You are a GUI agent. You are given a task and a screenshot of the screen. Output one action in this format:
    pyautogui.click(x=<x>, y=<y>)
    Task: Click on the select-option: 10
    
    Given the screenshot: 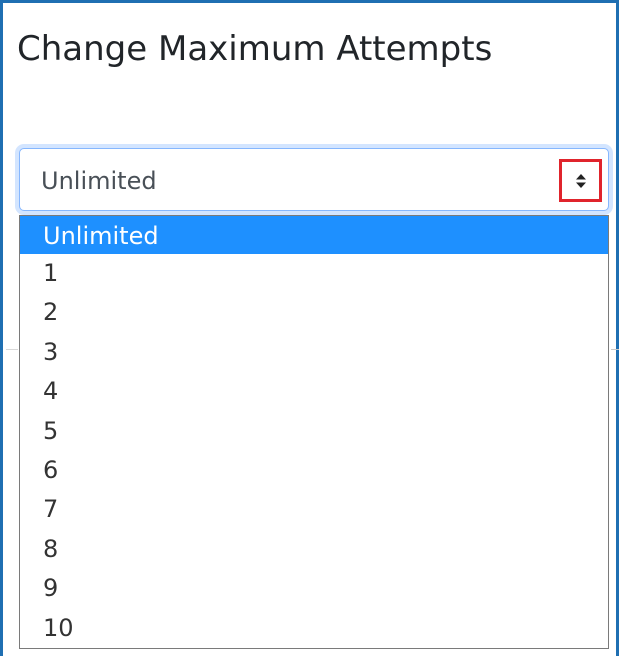 What is the action you would take?
    pyautogui.click(x=314, y=628)
    